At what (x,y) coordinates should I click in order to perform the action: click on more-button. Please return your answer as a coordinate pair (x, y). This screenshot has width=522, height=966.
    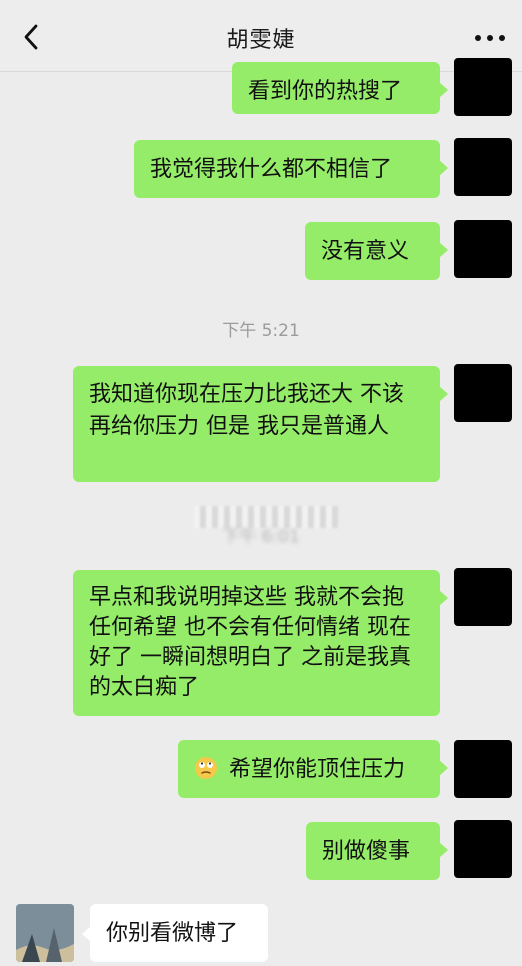
    Looking at the image, I should click on (490, 38).